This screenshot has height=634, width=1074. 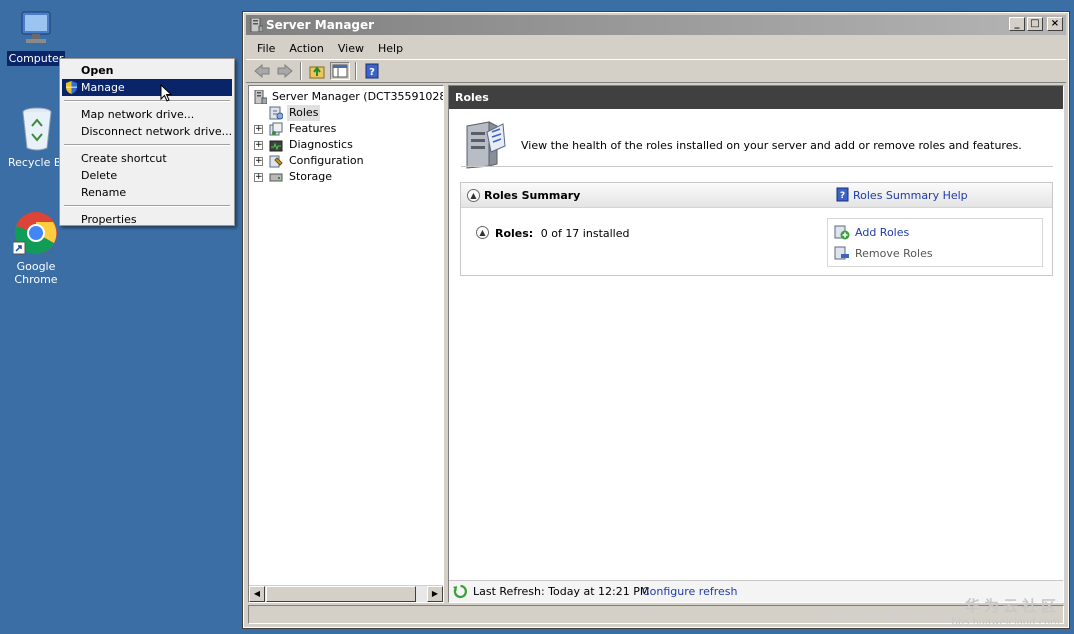 I want to click on add-roles-link: Add Roles, so click(x=882, y=232).